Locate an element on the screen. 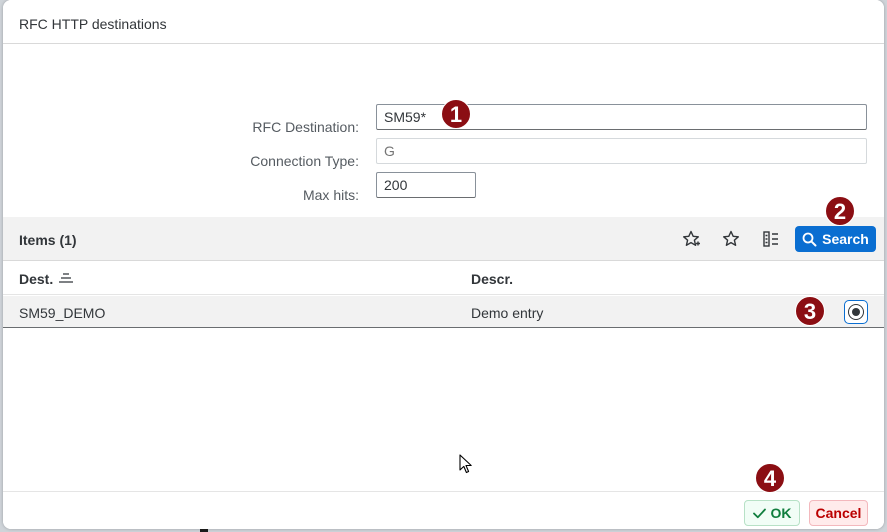 This screenshot has width=887, height=532. connection-type-label: Connection Type: is located at coordinates (304, 161).